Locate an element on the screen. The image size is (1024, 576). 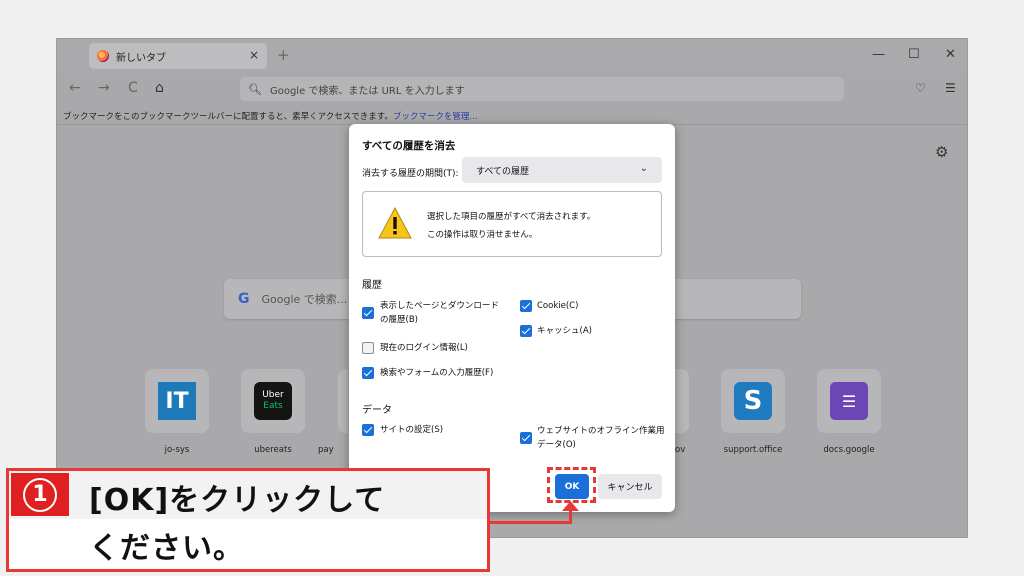
forms-logo-icon: ☰ is located at coordinates (849, 401).